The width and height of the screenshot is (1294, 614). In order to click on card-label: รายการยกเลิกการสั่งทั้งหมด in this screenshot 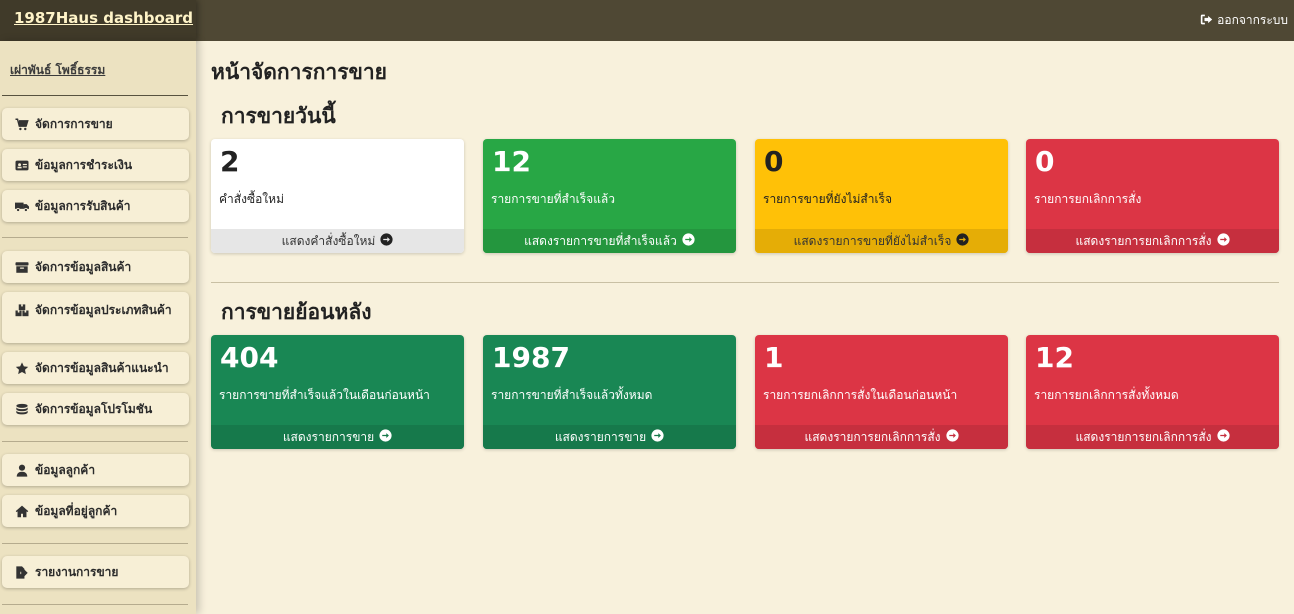, I will do `click(1106, 395)`.